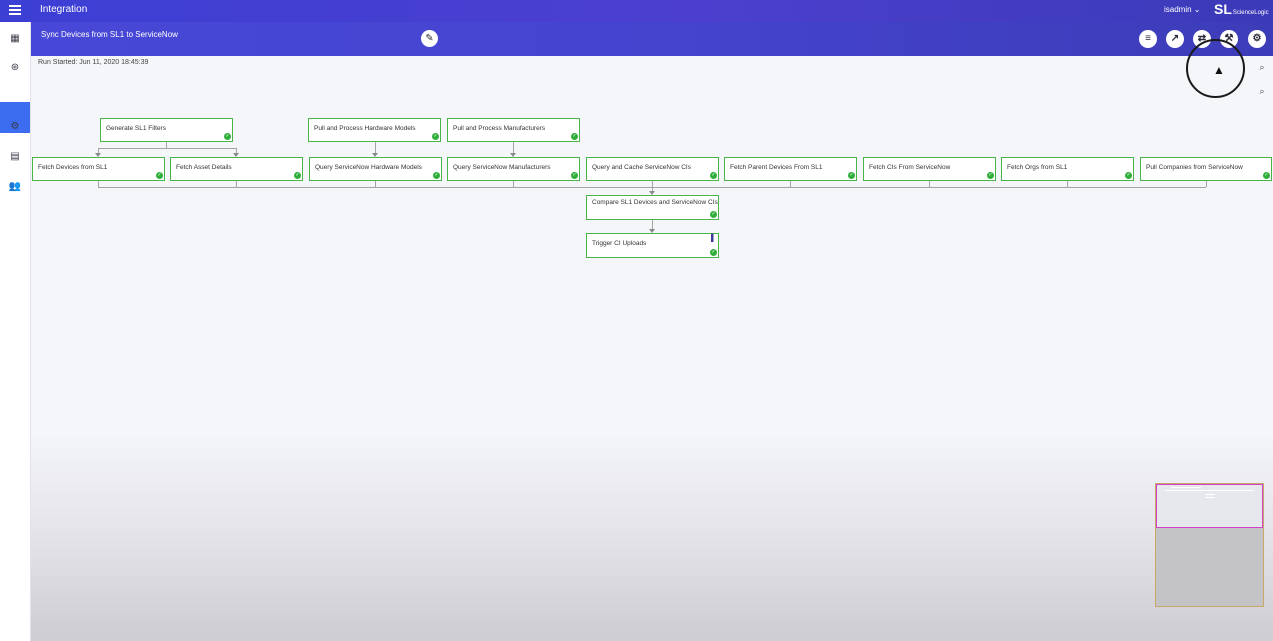  Describe the element at coordinates (652, 207) in the screenshot. I see `workflow-step: Compare SL1 Devices and ServiceNow CIs ✓` at that location.